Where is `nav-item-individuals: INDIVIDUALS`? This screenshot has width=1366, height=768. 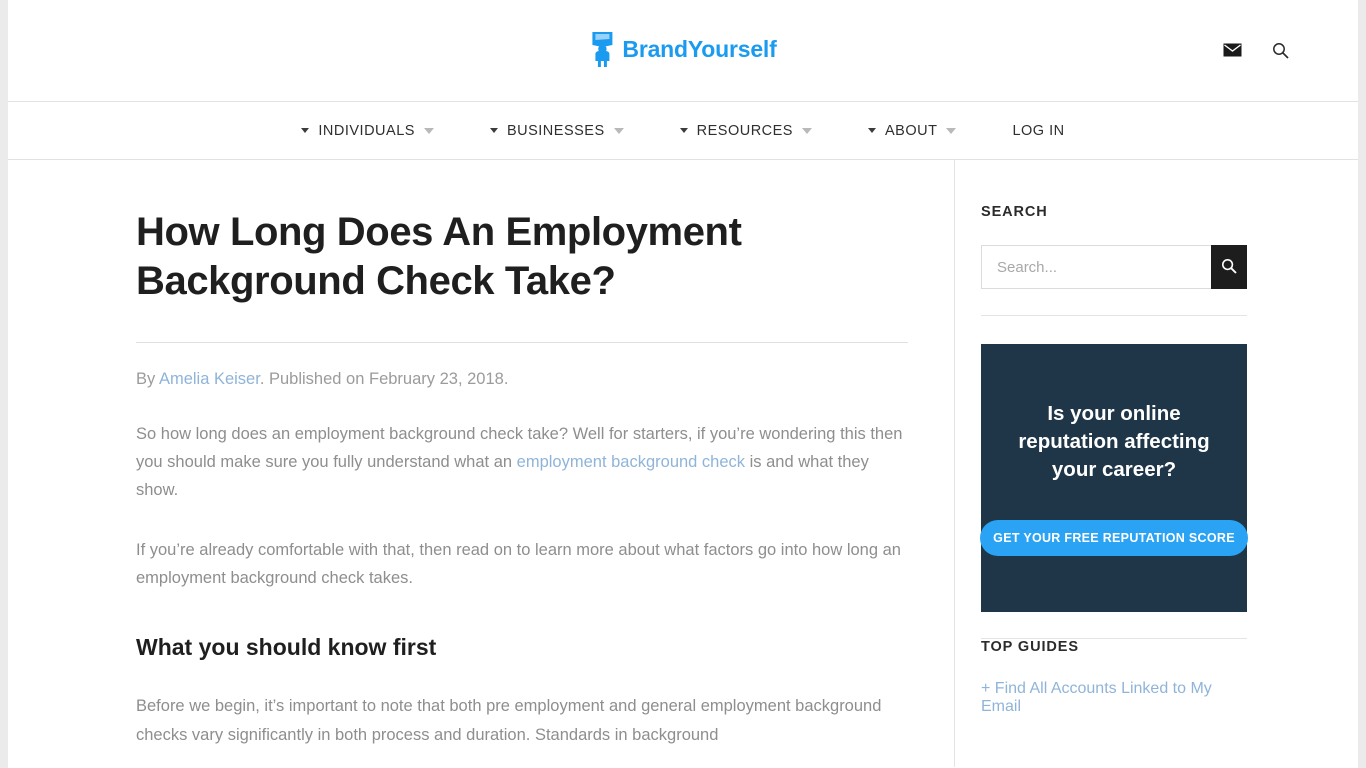
nav-item-individuals: INDIVIDUALS is located at coordinates (367, 131).